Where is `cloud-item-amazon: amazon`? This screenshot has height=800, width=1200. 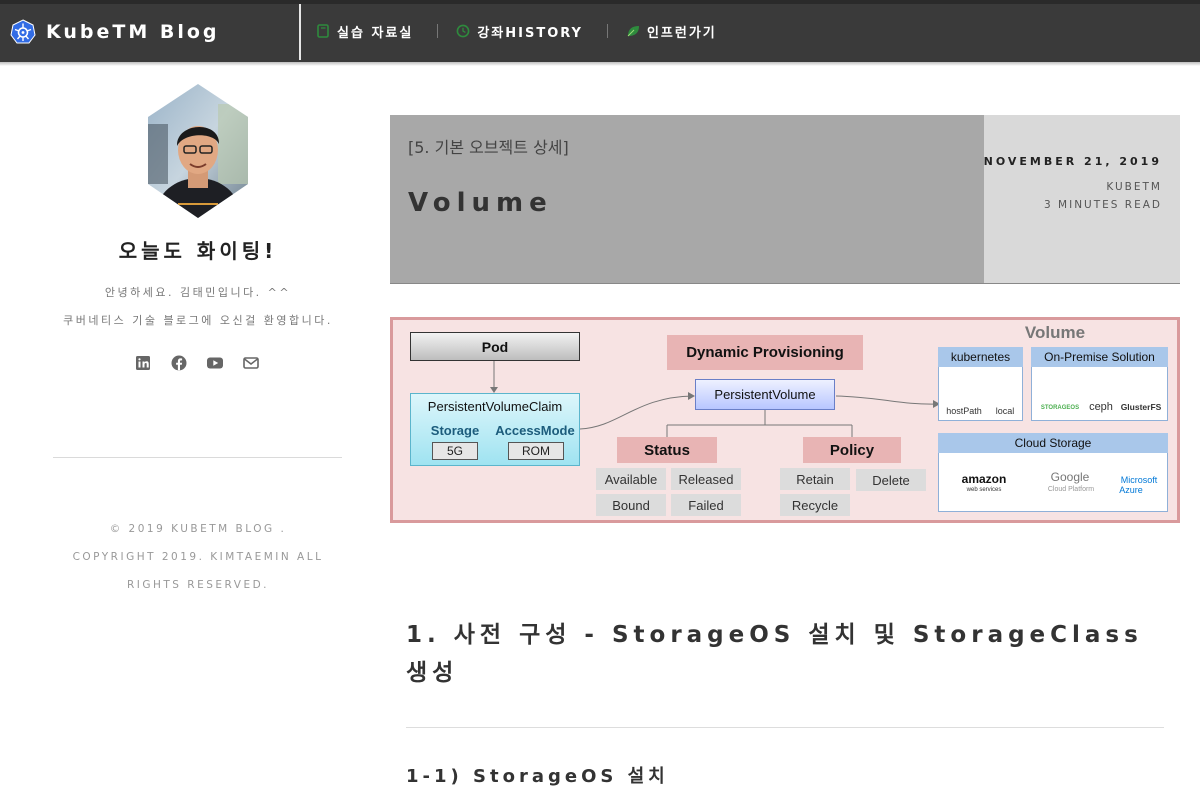 cloud-item-amazon: amazon is located at coordinates (984, 479).